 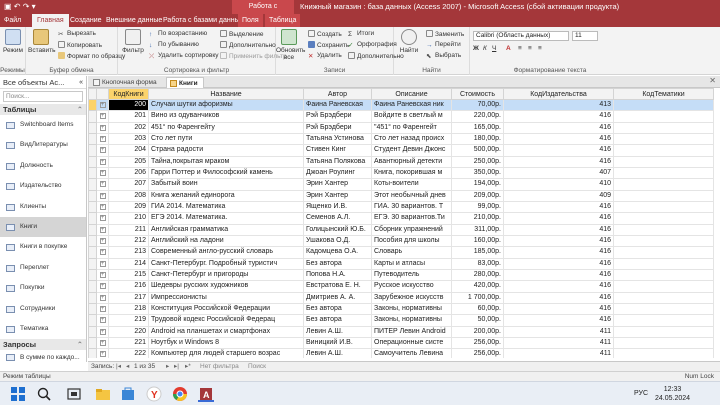 What do you see at coordinates (411, 229) in the screenshot?
I see `cell-description: Сборник упражнений` at bounding box center [411, 229].